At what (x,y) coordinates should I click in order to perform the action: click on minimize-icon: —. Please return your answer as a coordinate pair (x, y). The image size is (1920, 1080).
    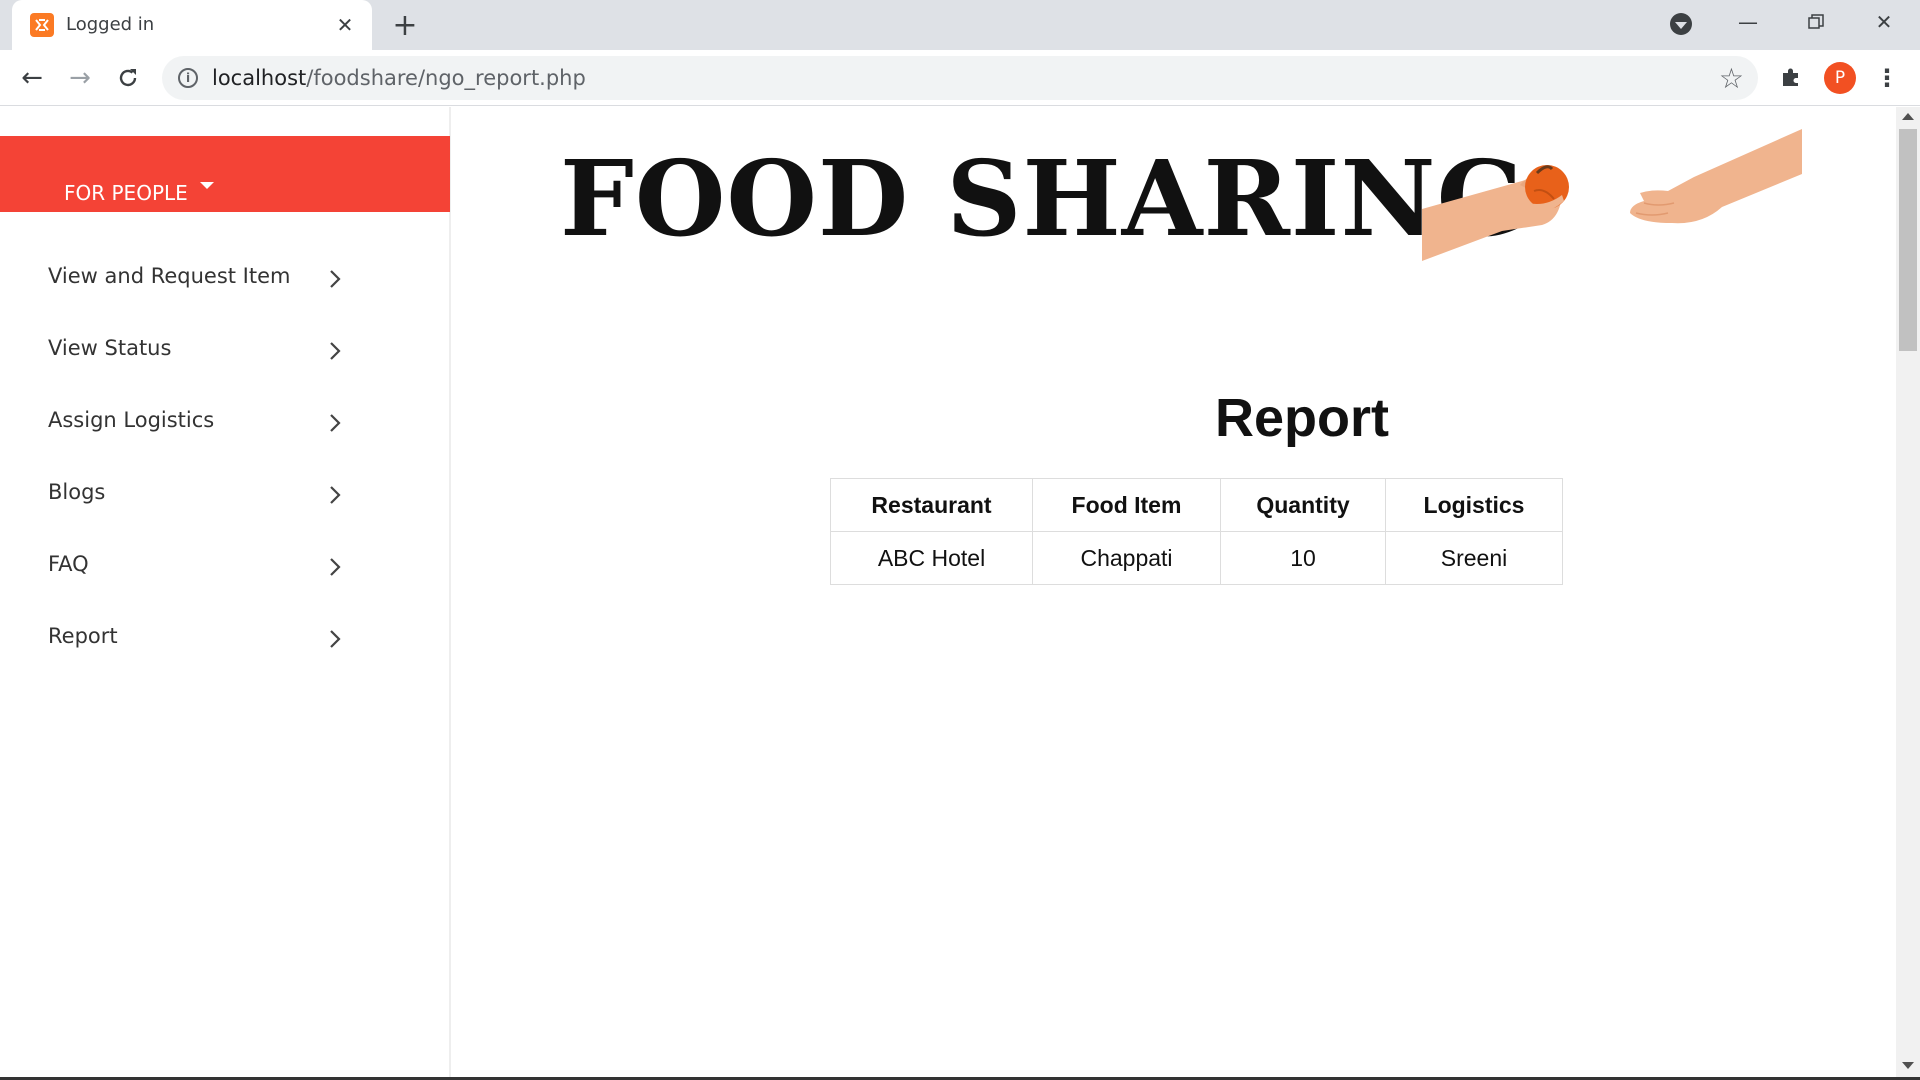
    Looking at the image, I should click on (1748, 22).